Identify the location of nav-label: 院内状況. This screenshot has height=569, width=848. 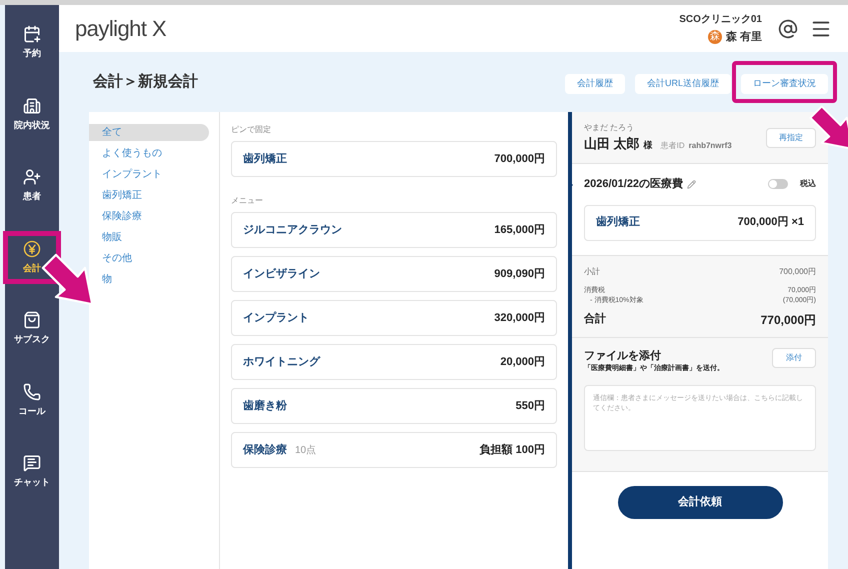
(32, 125).